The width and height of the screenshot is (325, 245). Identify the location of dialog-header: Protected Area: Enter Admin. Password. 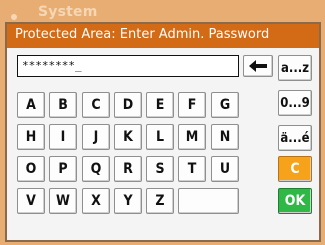
(163, 36).